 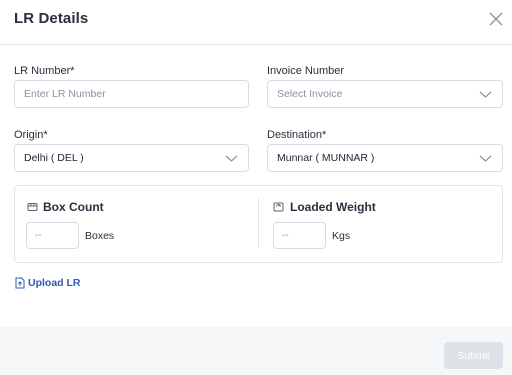 What do you see at coordinates (131, 94) in the screenshot?
I see `lr-number-input: Enter LR Number` at bounding box center [131, 94].